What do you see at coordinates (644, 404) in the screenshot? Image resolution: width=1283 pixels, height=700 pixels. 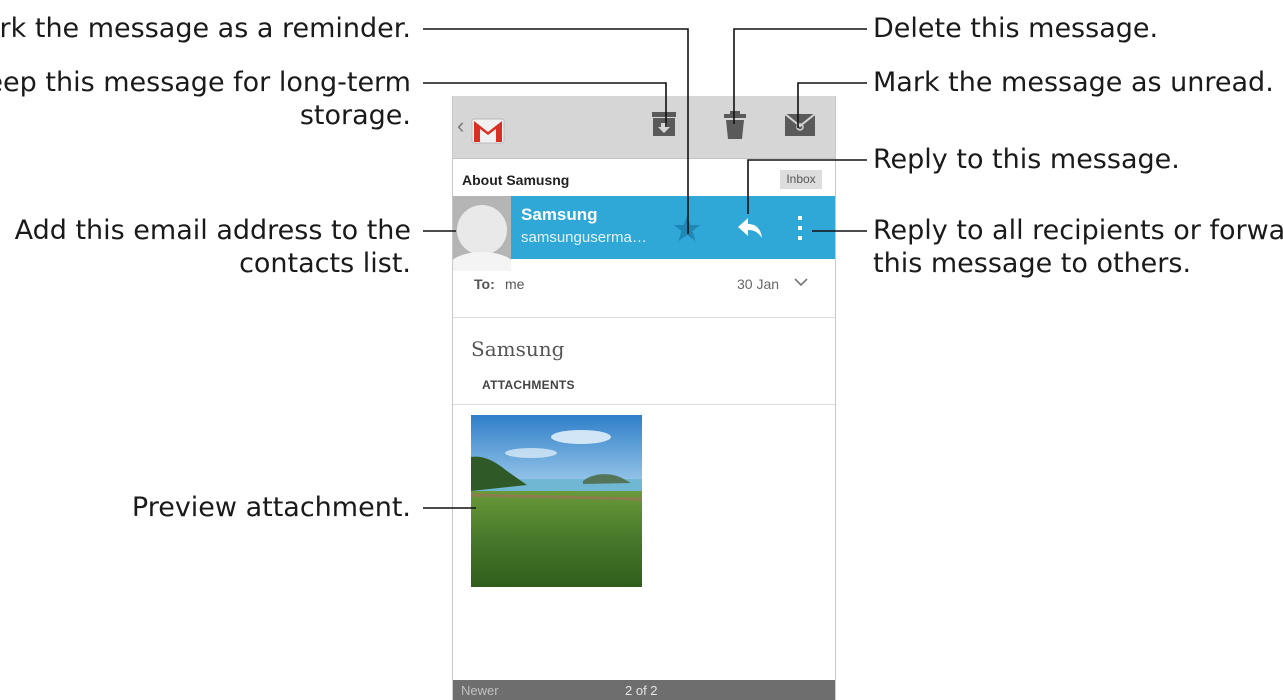 I see `divider` at bounding box center [644, 404].